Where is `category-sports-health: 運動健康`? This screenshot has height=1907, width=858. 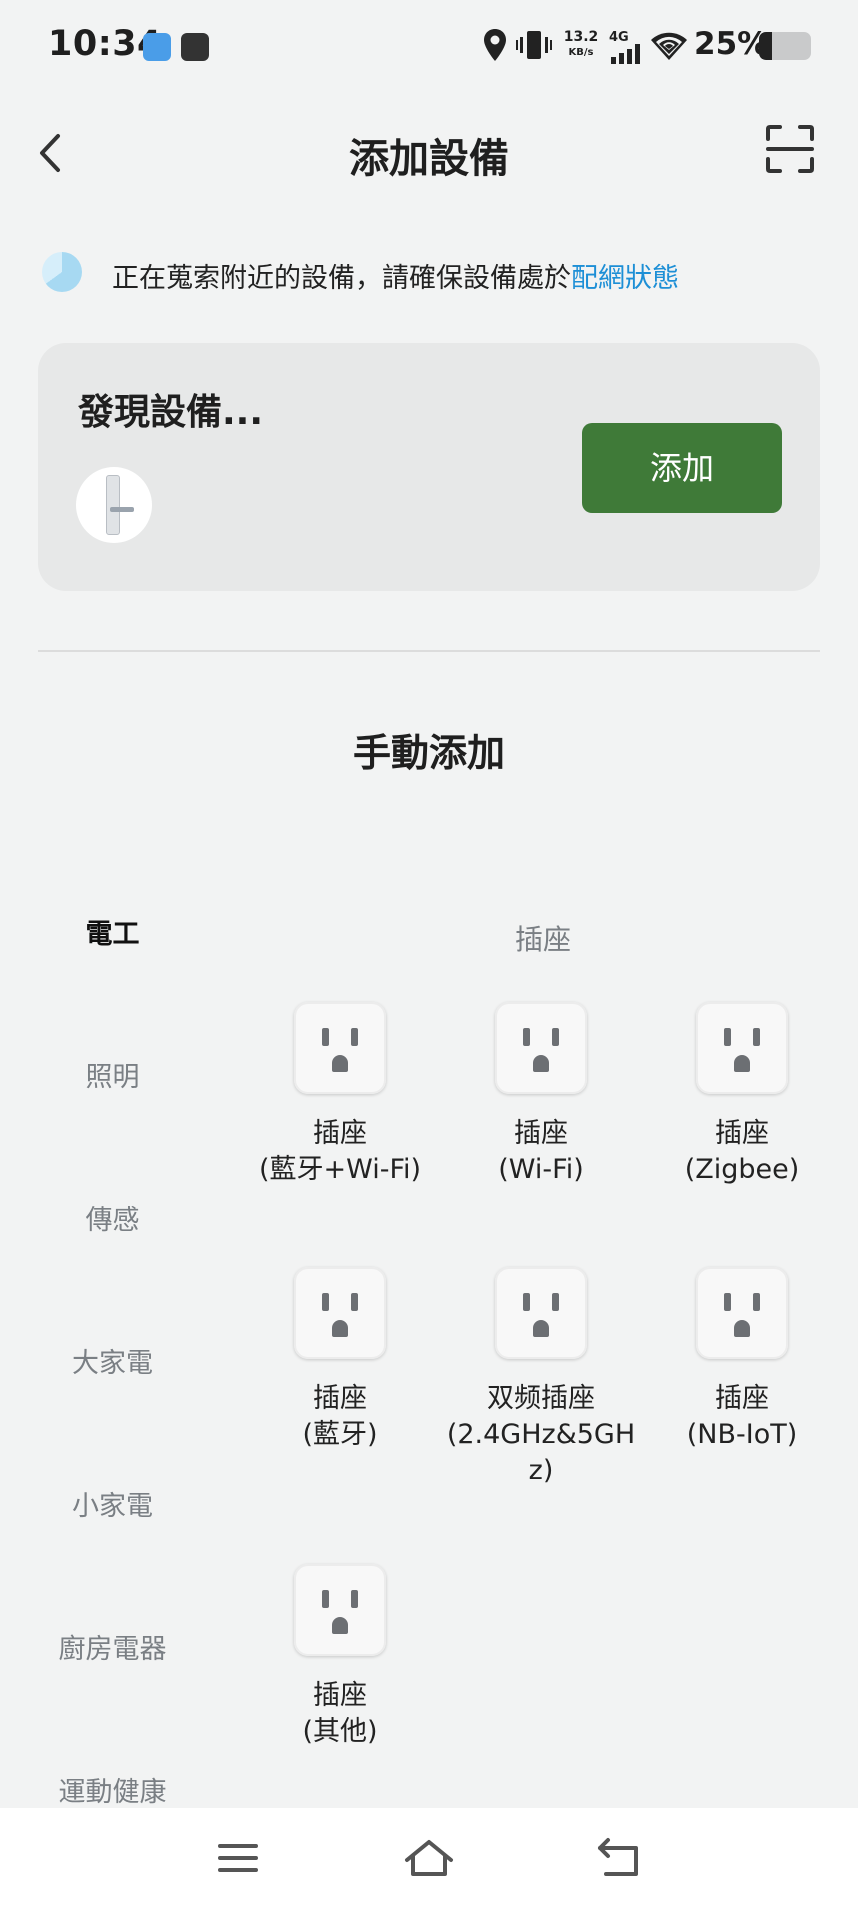 category-sports-health: 運動健康 is located at coordinates (112, 1789).